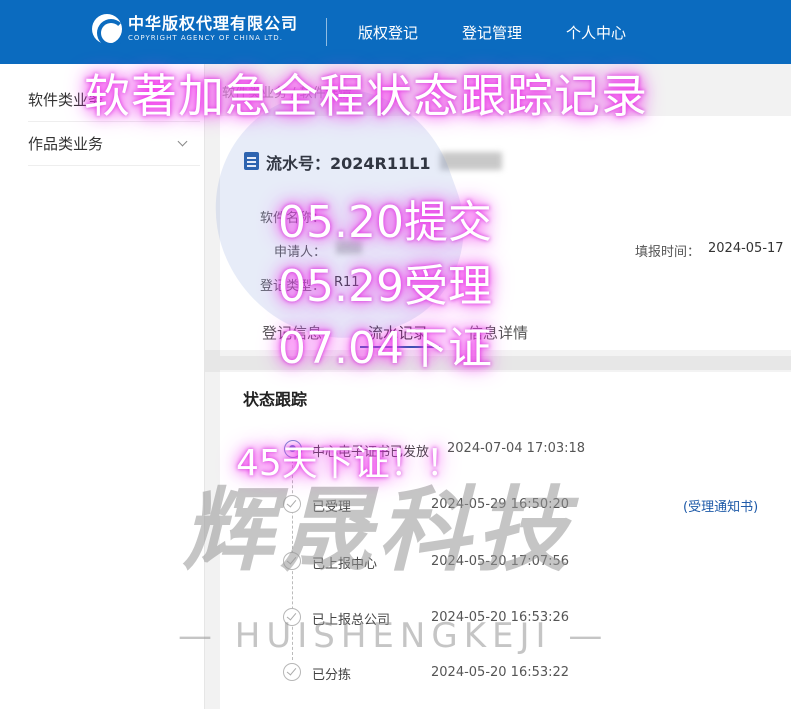 The height and width of the screenshot is (709, 791). I want to click on nav-copyright-registration: 版权登记, so click(388, 32).